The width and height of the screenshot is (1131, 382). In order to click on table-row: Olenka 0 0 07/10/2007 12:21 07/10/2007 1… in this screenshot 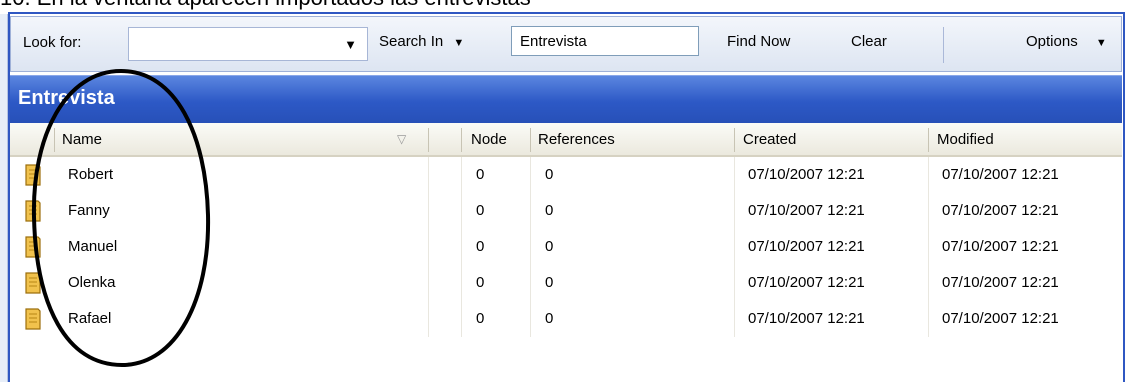, I will do `click(566, 283)`.